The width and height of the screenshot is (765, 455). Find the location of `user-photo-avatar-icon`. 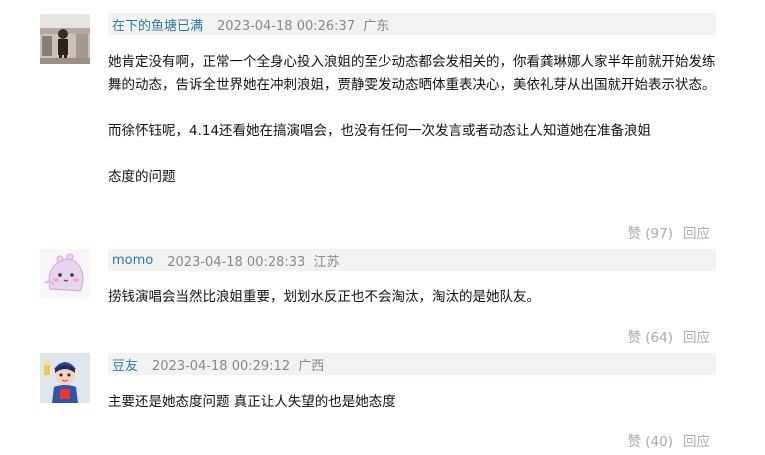

user-photo-avatar-icon is located at coordinates (65, 39).